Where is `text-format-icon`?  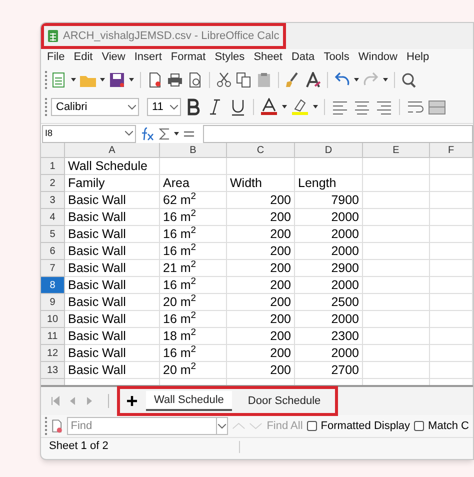
text-format-icon is located at coordinates (313, 80).